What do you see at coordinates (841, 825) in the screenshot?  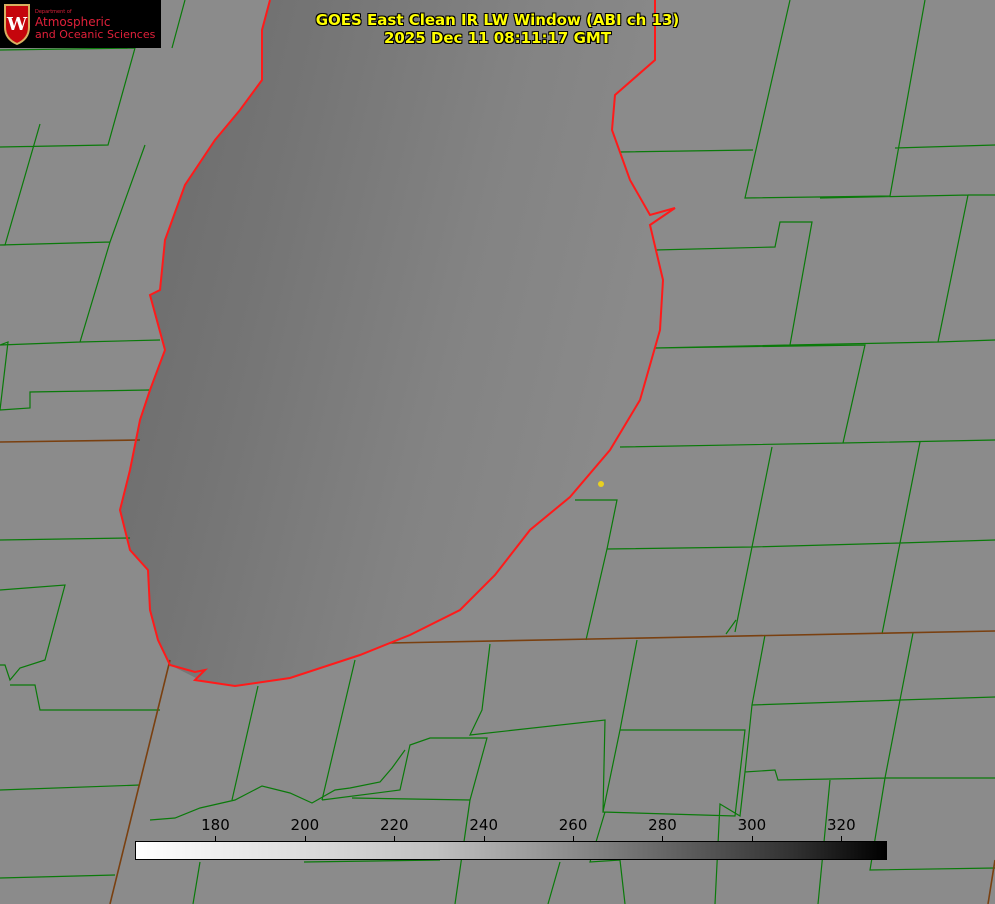 I see `colorbar-tick-label: 320` at bounding box center [841, 825].